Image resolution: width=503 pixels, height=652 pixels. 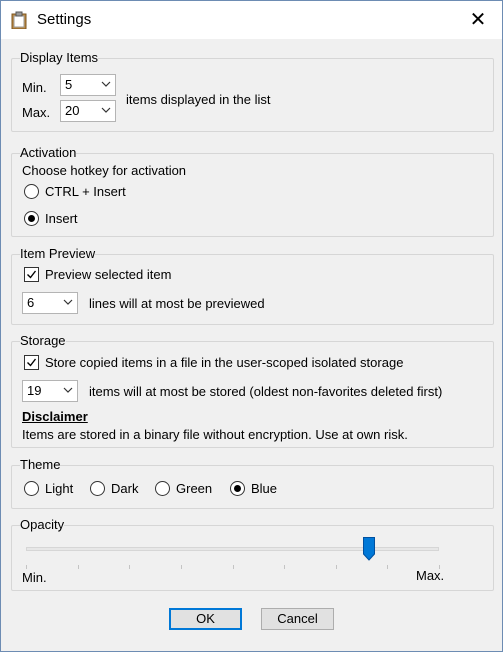 I want to click on preview-checkbox-label: Preview selected item, so click(x=108, y=275).